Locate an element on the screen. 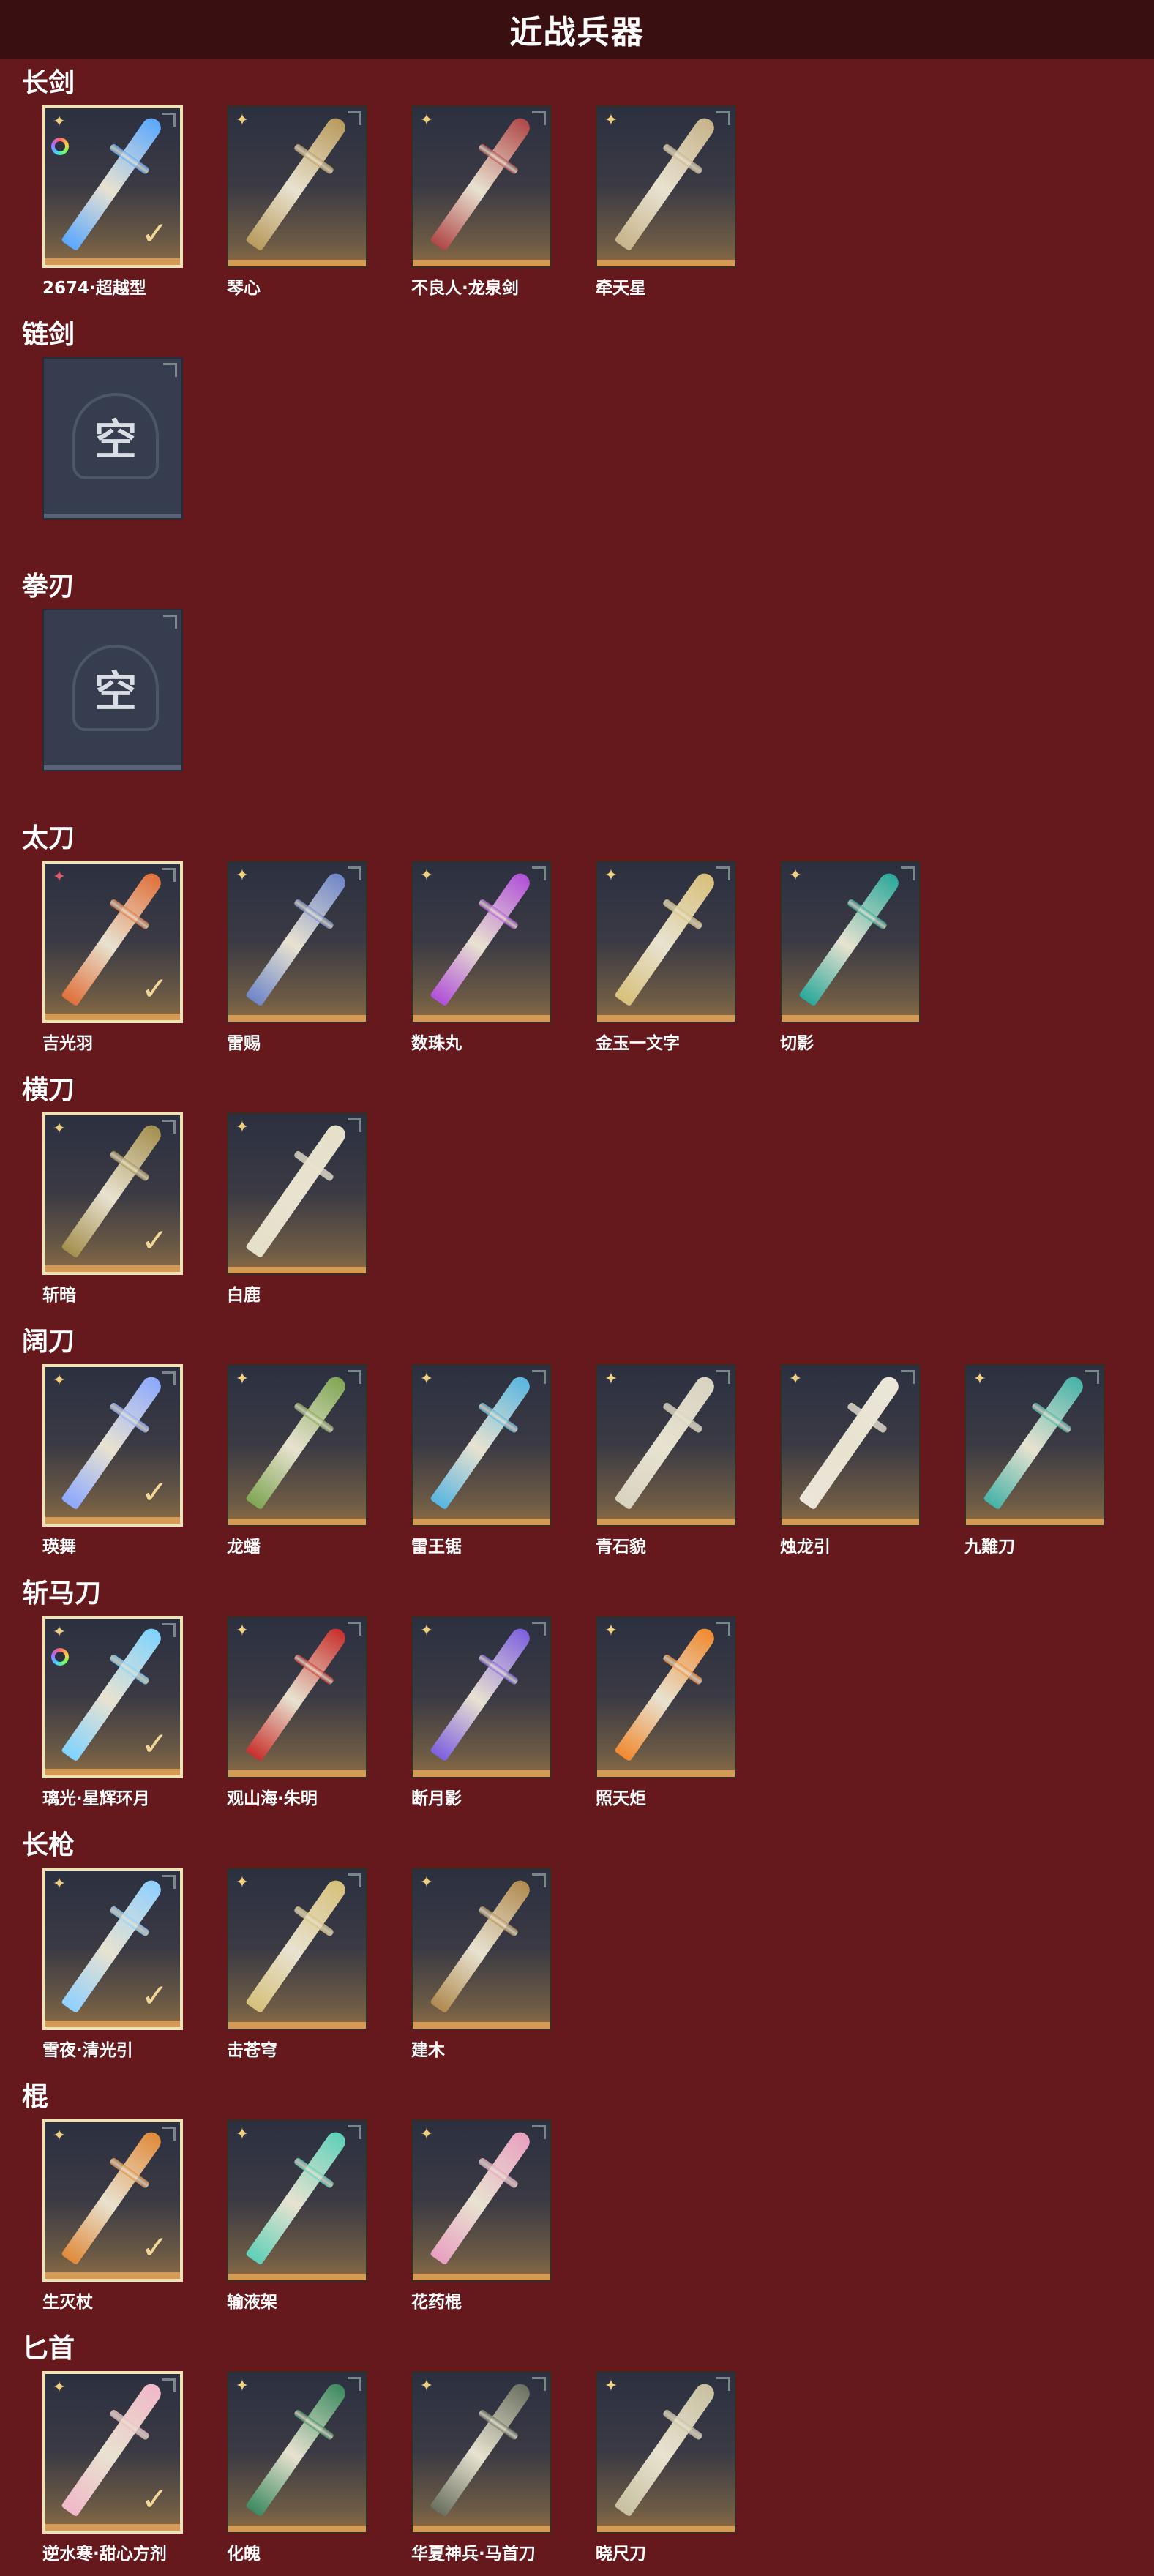 Image resolution: width=1154 pixels, height=2576 pixels. weapon-card: ✦ 雷赐 is located at coordinates (298, 957).